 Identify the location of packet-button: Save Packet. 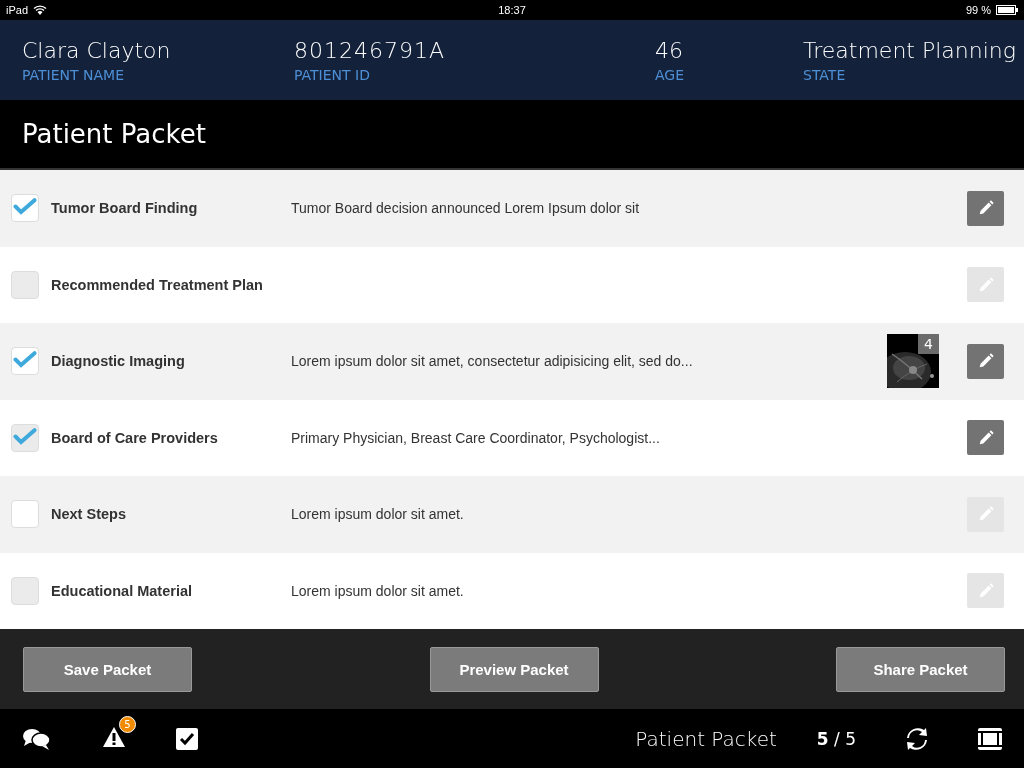
(107, 669).